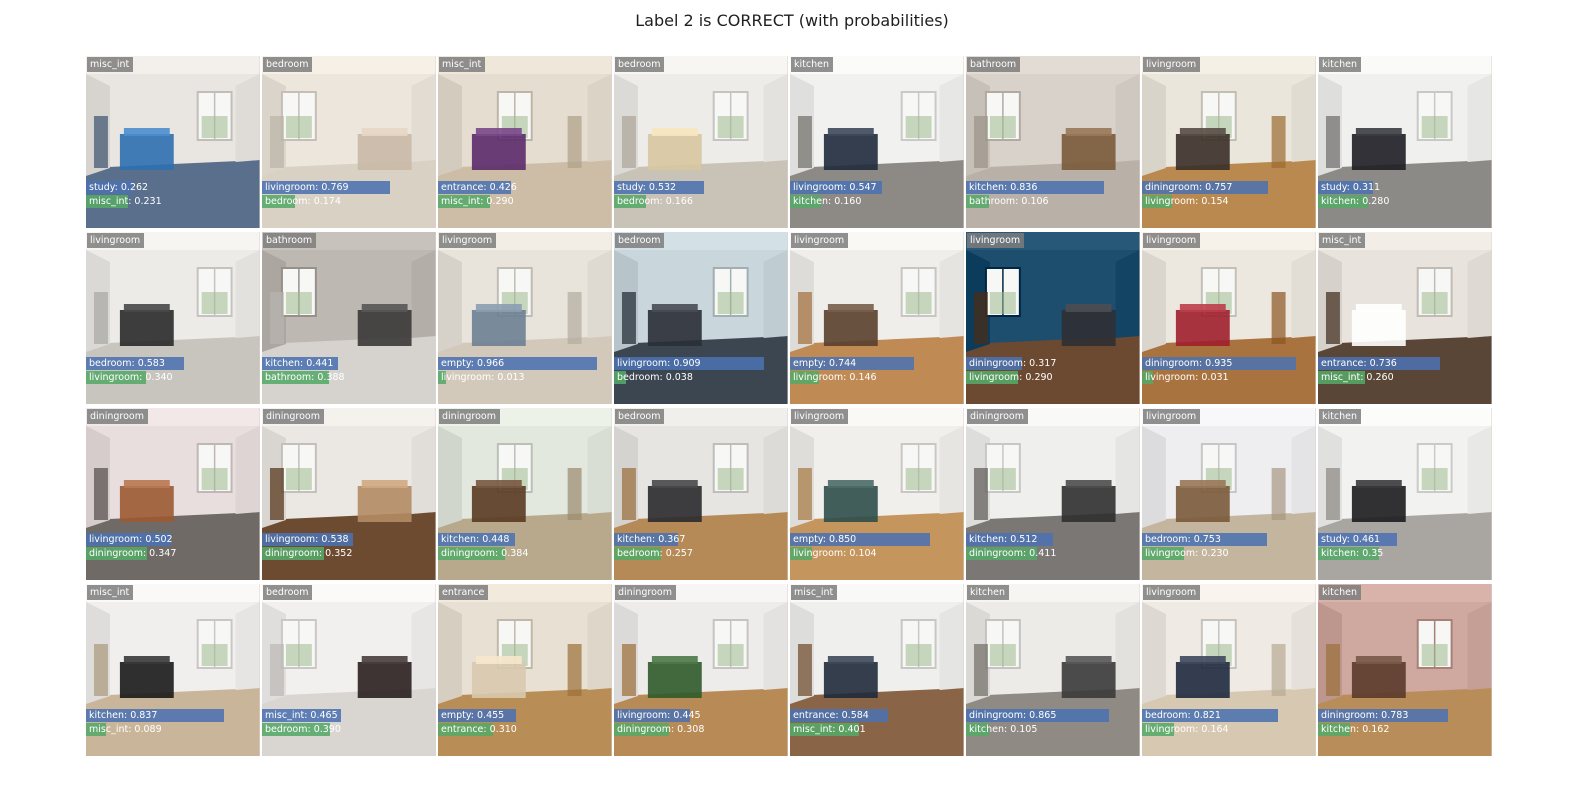 The height and width of the screenshot is (792, 1584). What do you see at coordinates (1053, 142) in the screenshot?
I see `image-tile: bathroom kitchen: 0.836 bathroom: 0.106` at bounding box center [1053, 142].